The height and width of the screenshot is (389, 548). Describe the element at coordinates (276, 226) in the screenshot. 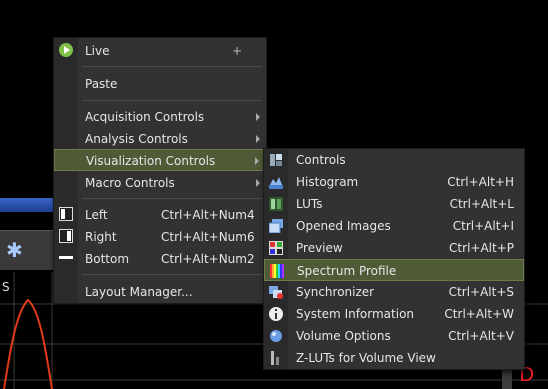

I see `opened-images-icon` at that location.